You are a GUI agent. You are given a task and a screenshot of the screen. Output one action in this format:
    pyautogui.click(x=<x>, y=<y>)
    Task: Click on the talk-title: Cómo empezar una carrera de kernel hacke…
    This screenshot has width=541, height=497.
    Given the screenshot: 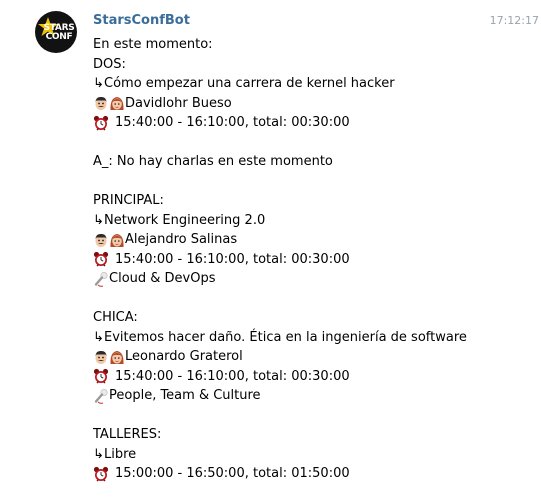 What is the action you would take?
    pyautogui.click(x=249, y=83)
    